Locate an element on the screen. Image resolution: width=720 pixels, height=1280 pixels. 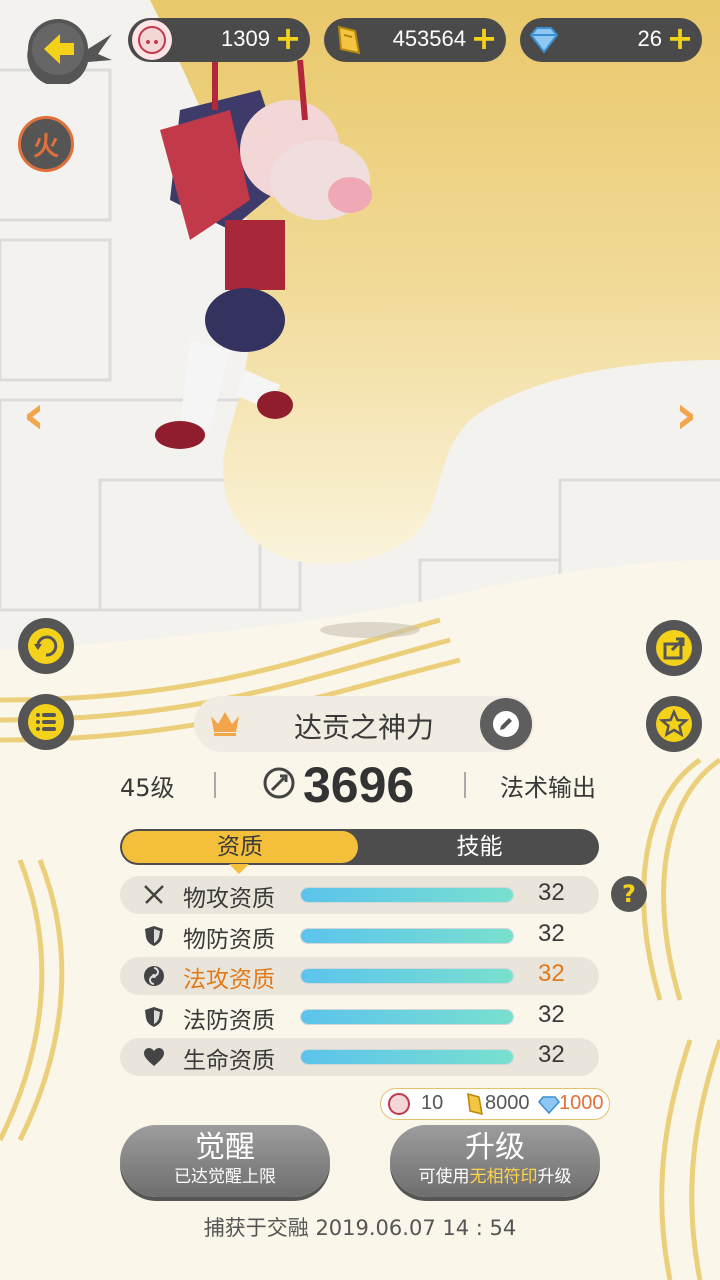
swords-icon is located at coordinates (154, 894).